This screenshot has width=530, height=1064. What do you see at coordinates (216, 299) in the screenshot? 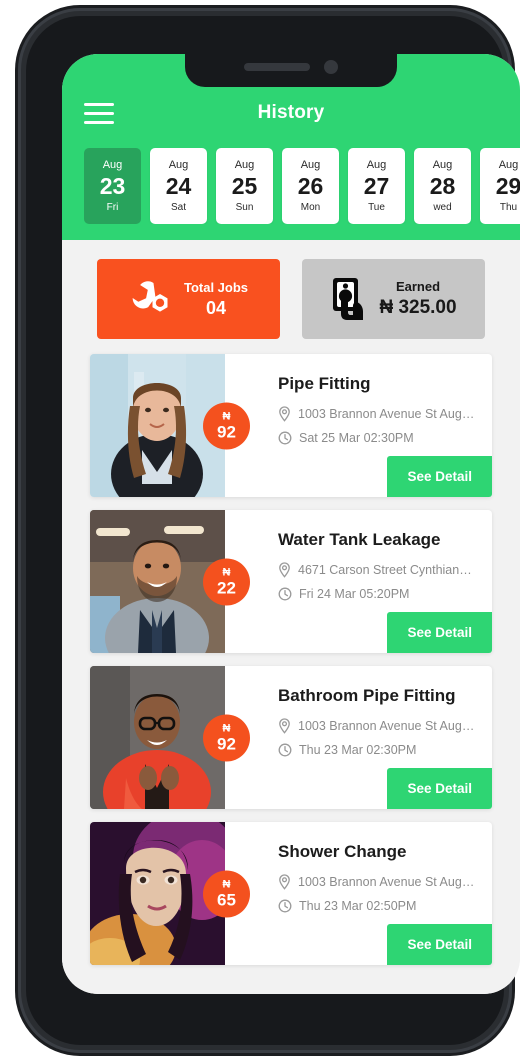
I see `total-jobs-text: Total Jobs 04` at bounding box center [216, 299].